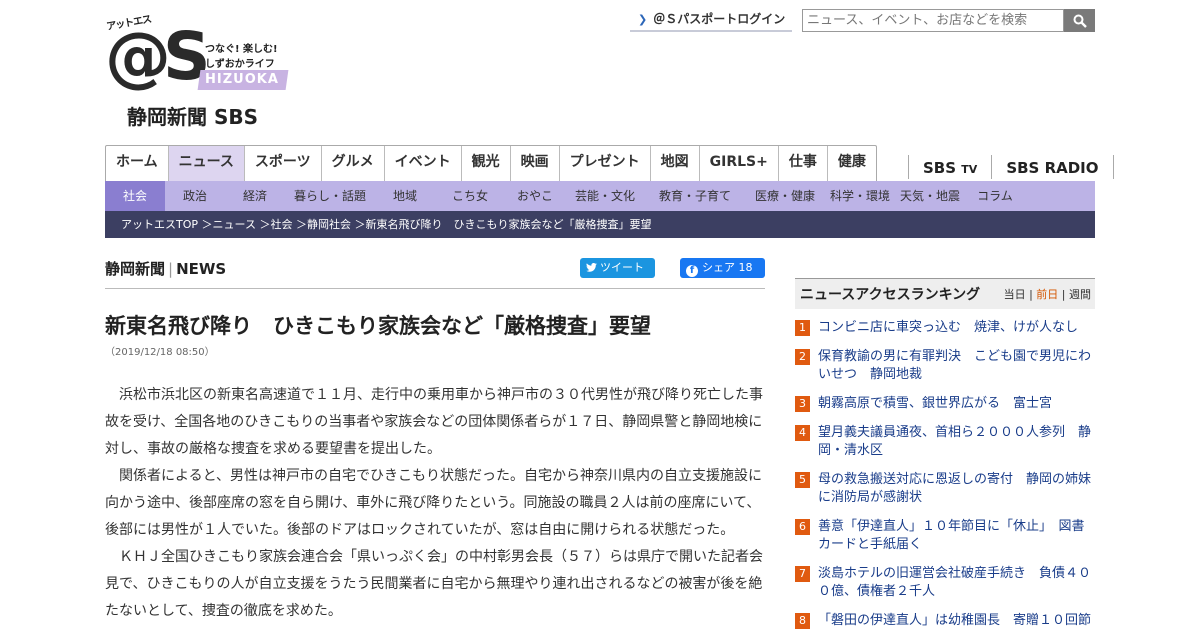 The width and height of the screenshot is (1200, 630). Describe the element at coordinates (785, 196) in the screenshot. I see `sub-nav-item: 医療・健康` at that location.